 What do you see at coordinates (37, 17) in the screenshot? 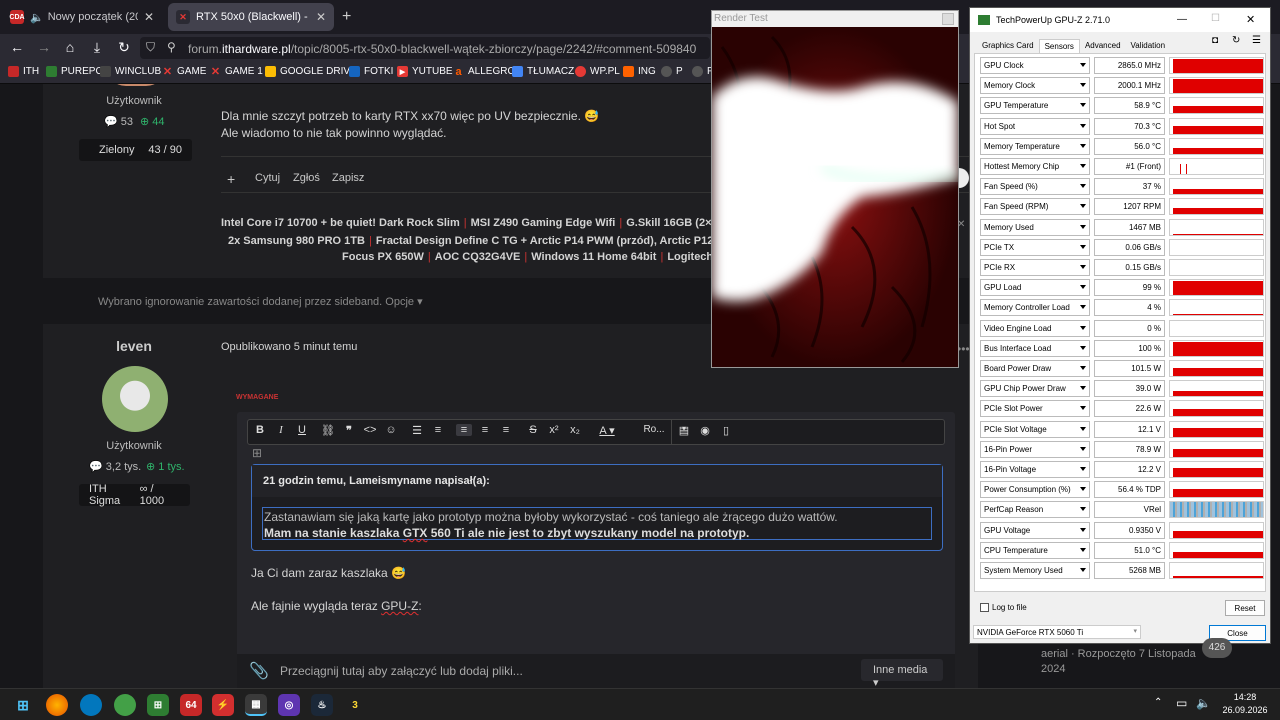
I see `speaker-icon: 🔈` at bounding box center [37, 17].